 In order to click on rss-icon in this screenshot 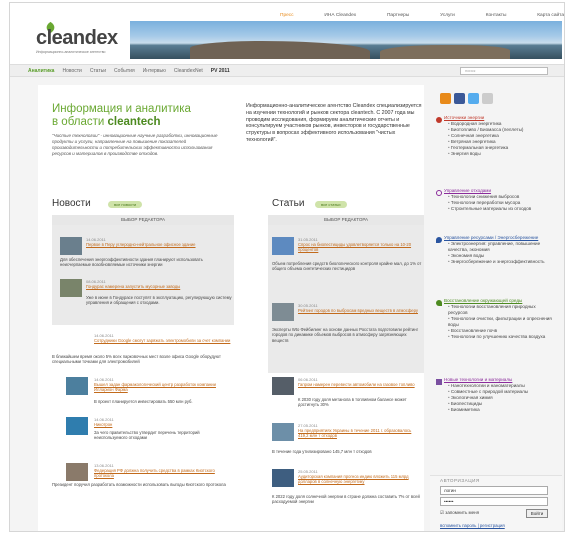, I will do `click(445, 98)`.